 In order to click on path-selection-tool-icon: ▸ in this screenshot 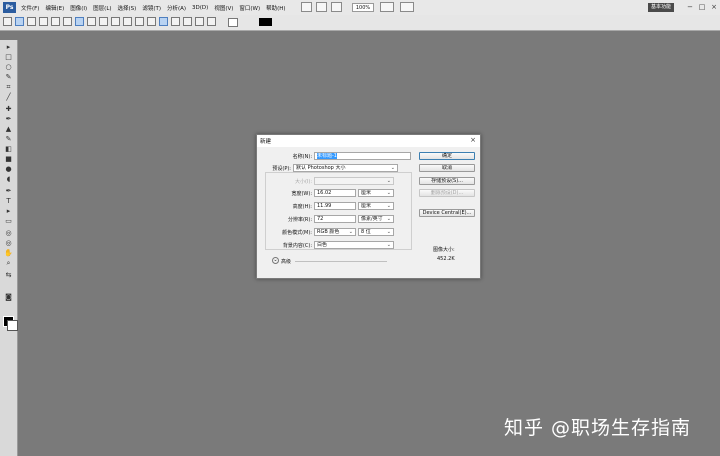, I will do `click(8, 211)`.